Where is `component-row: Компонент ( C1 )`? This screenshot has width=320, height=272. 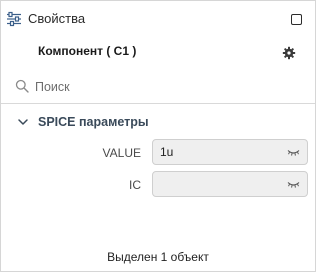
component-row: Компонент ( C1 ) is located at coordinates (158, 52).